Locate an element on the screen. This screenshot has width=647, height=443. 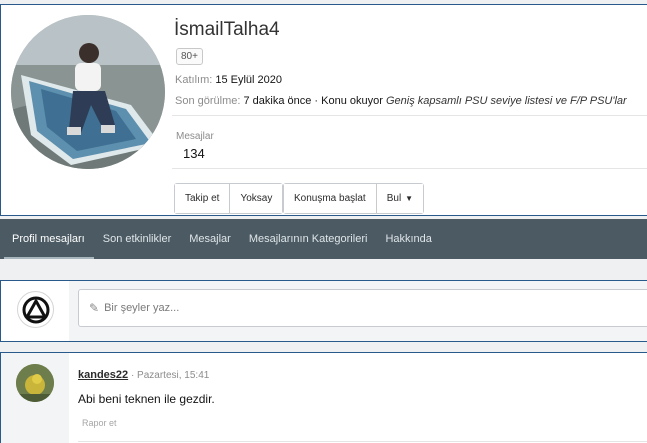
ignore-button: Yoksay is located at coordinates (256, 198).